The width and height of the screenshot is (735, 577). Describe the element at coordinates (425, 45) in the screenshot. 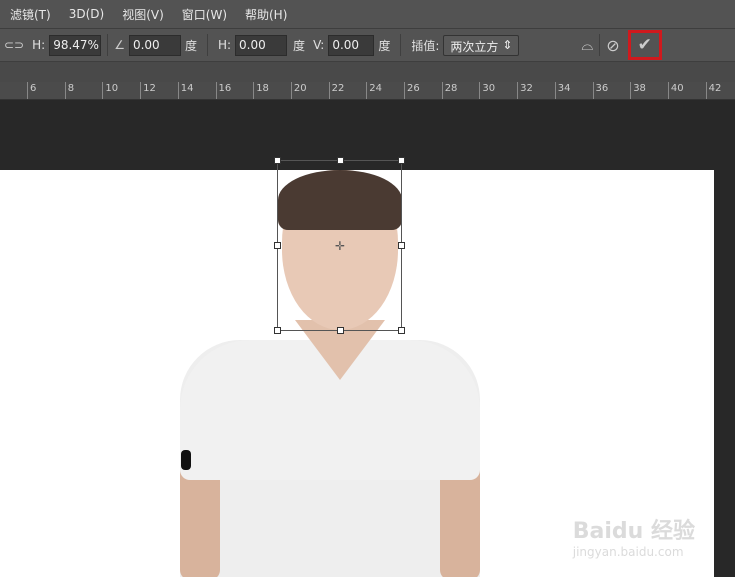

I see `interpolation-label: 插值:` at that location.